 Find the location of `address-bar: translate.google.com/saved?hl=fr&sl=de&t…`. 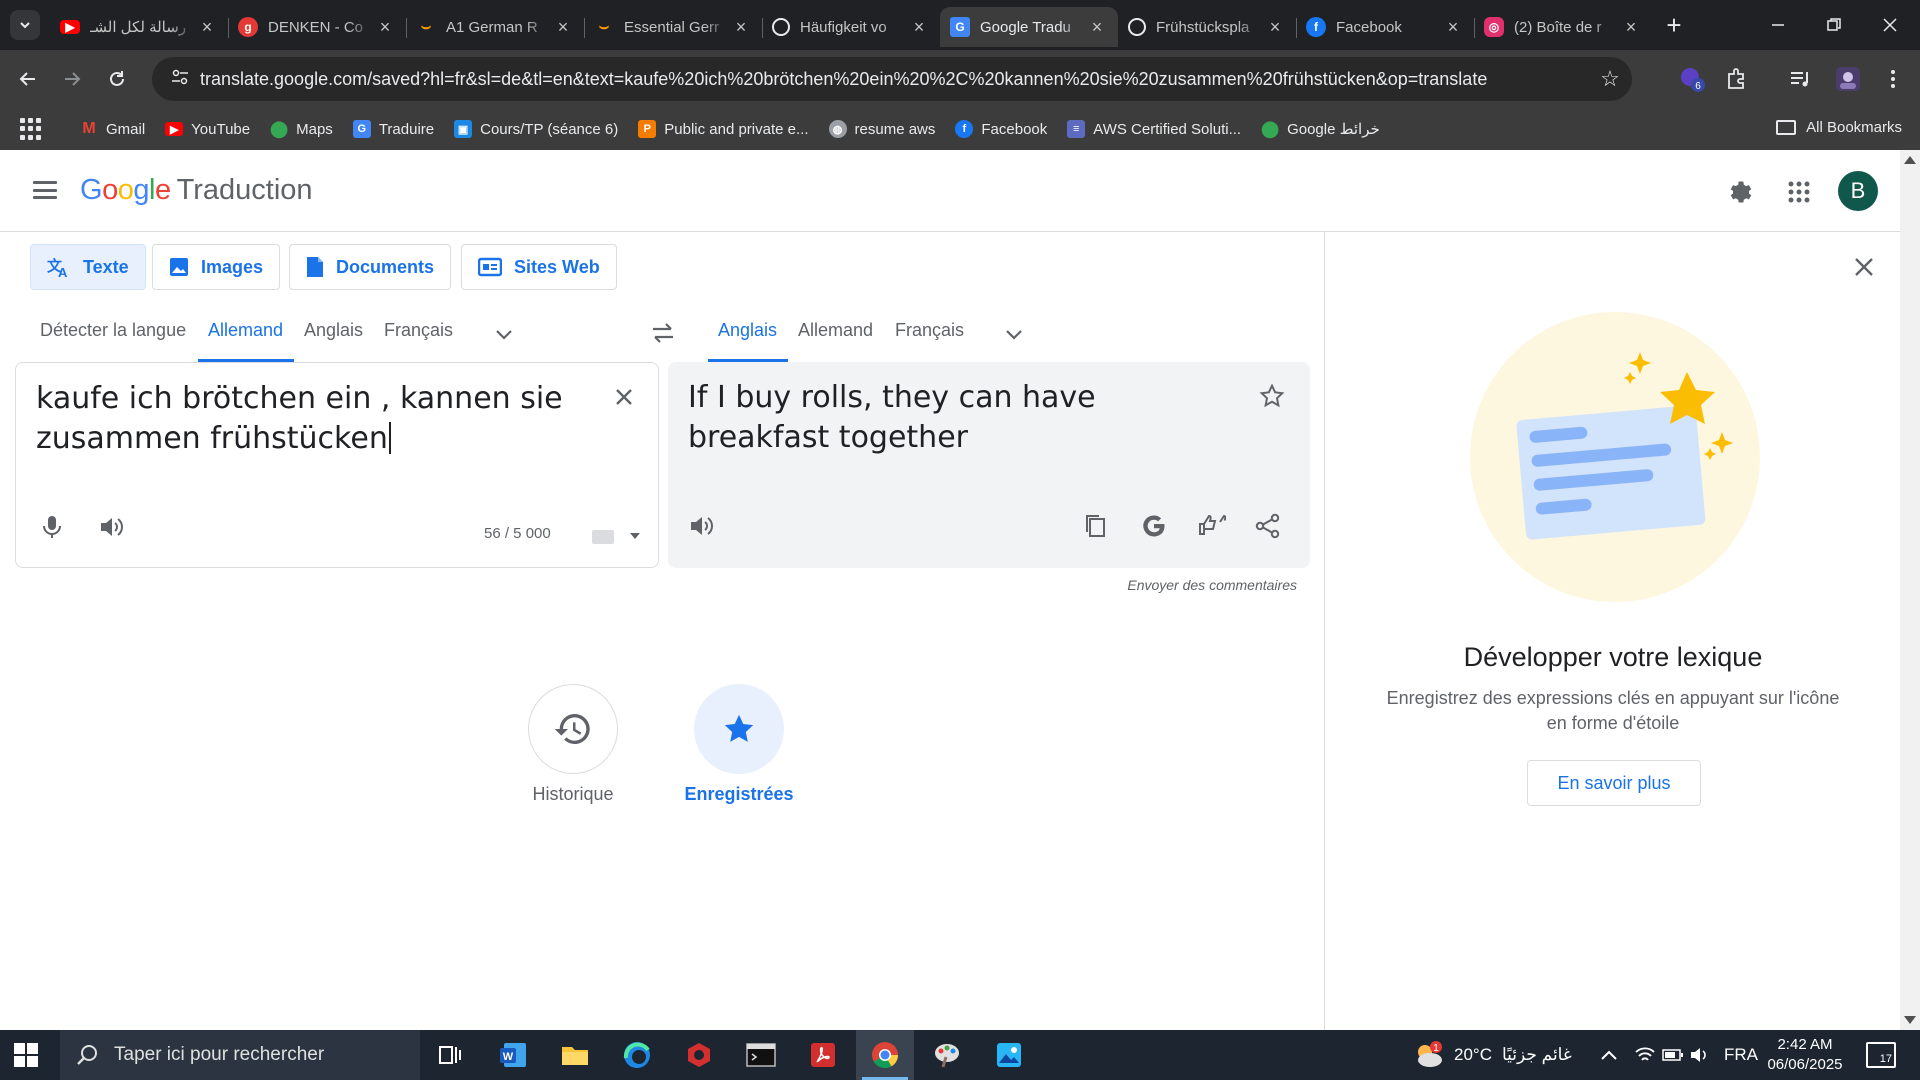

address-bar: translate.google.com/saved?hl=fr&sl=de&t… is located at coordinates (892, 79).